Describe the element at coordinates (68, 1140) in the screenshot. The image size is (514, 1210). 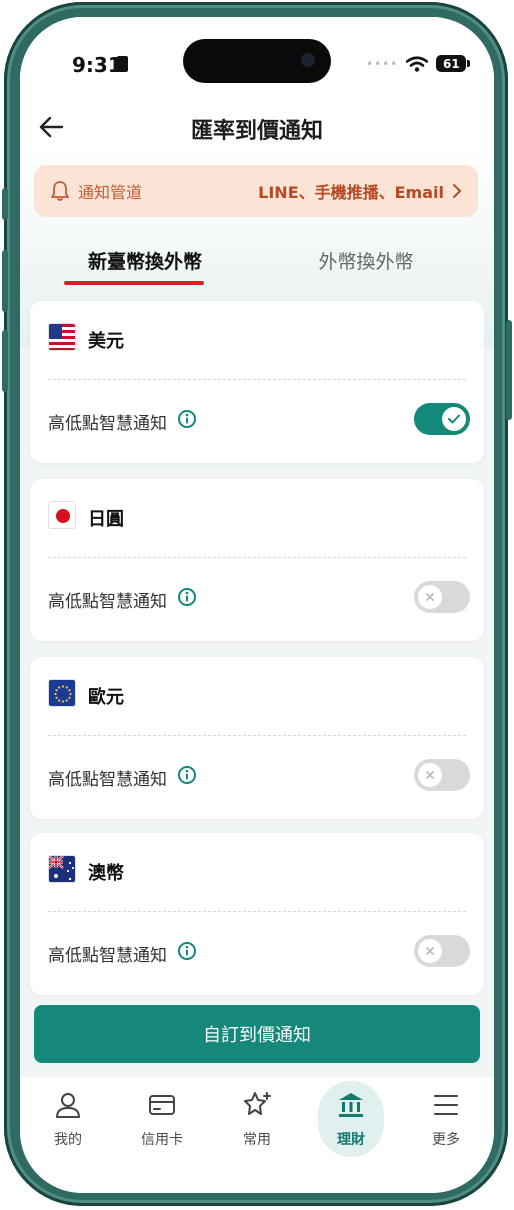
I see `tab-label: 我的` at that location.